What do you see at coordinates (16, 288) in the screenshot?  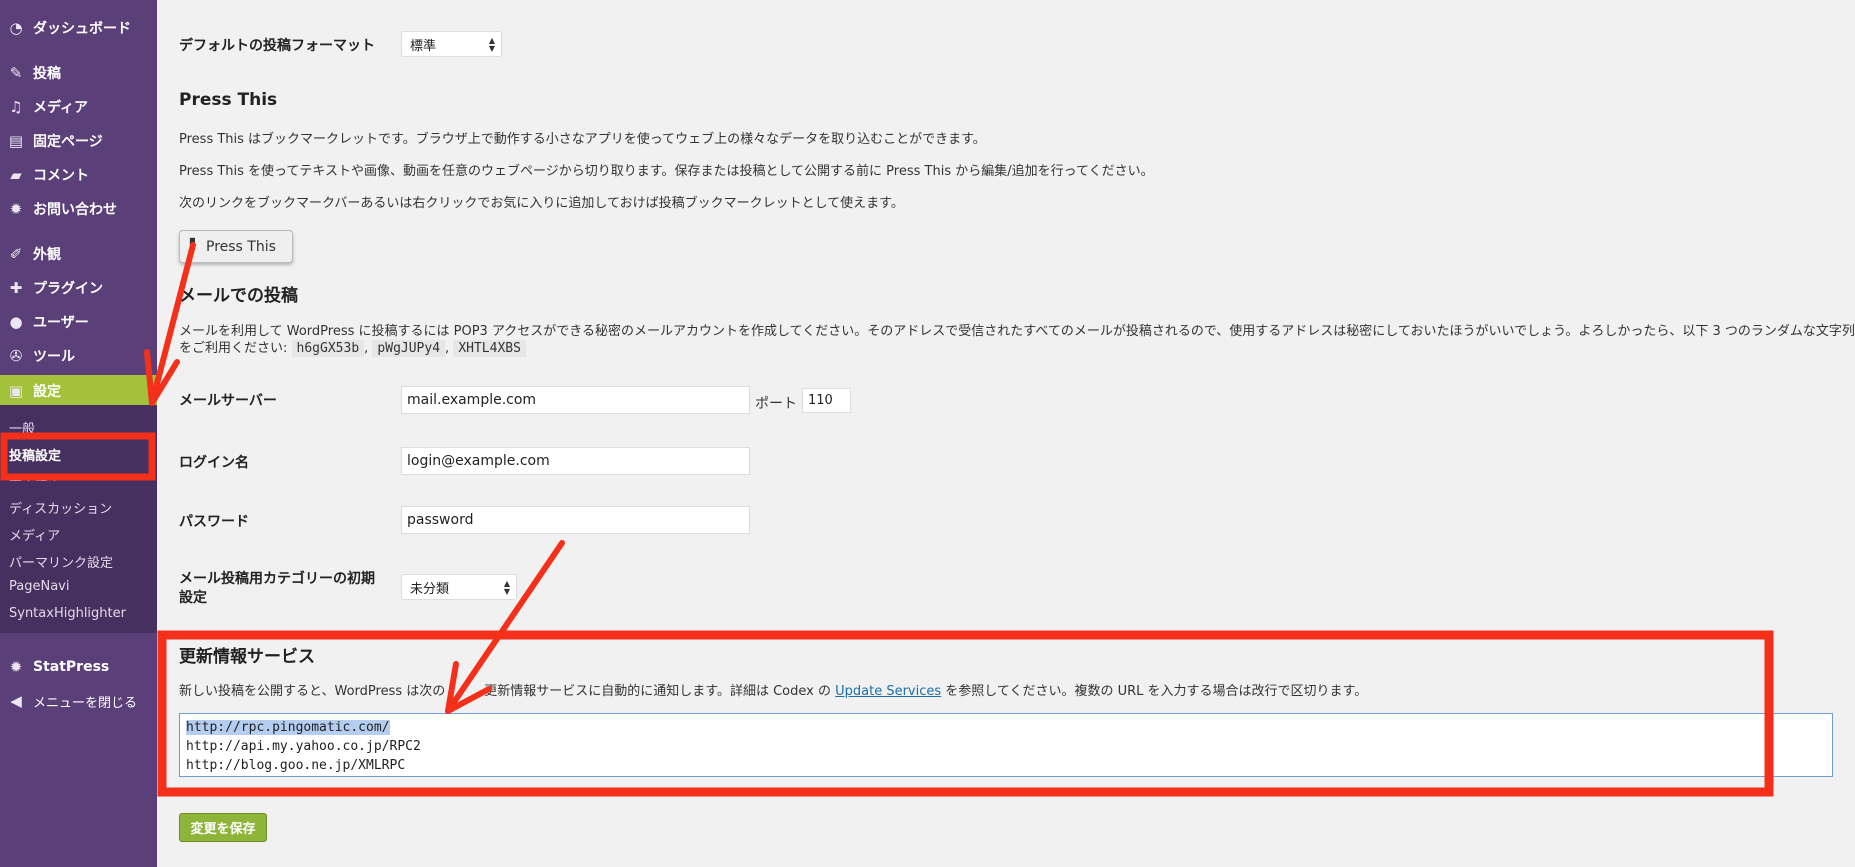 I see `plugin-icon: ✚` at bounding box center [16, 288].